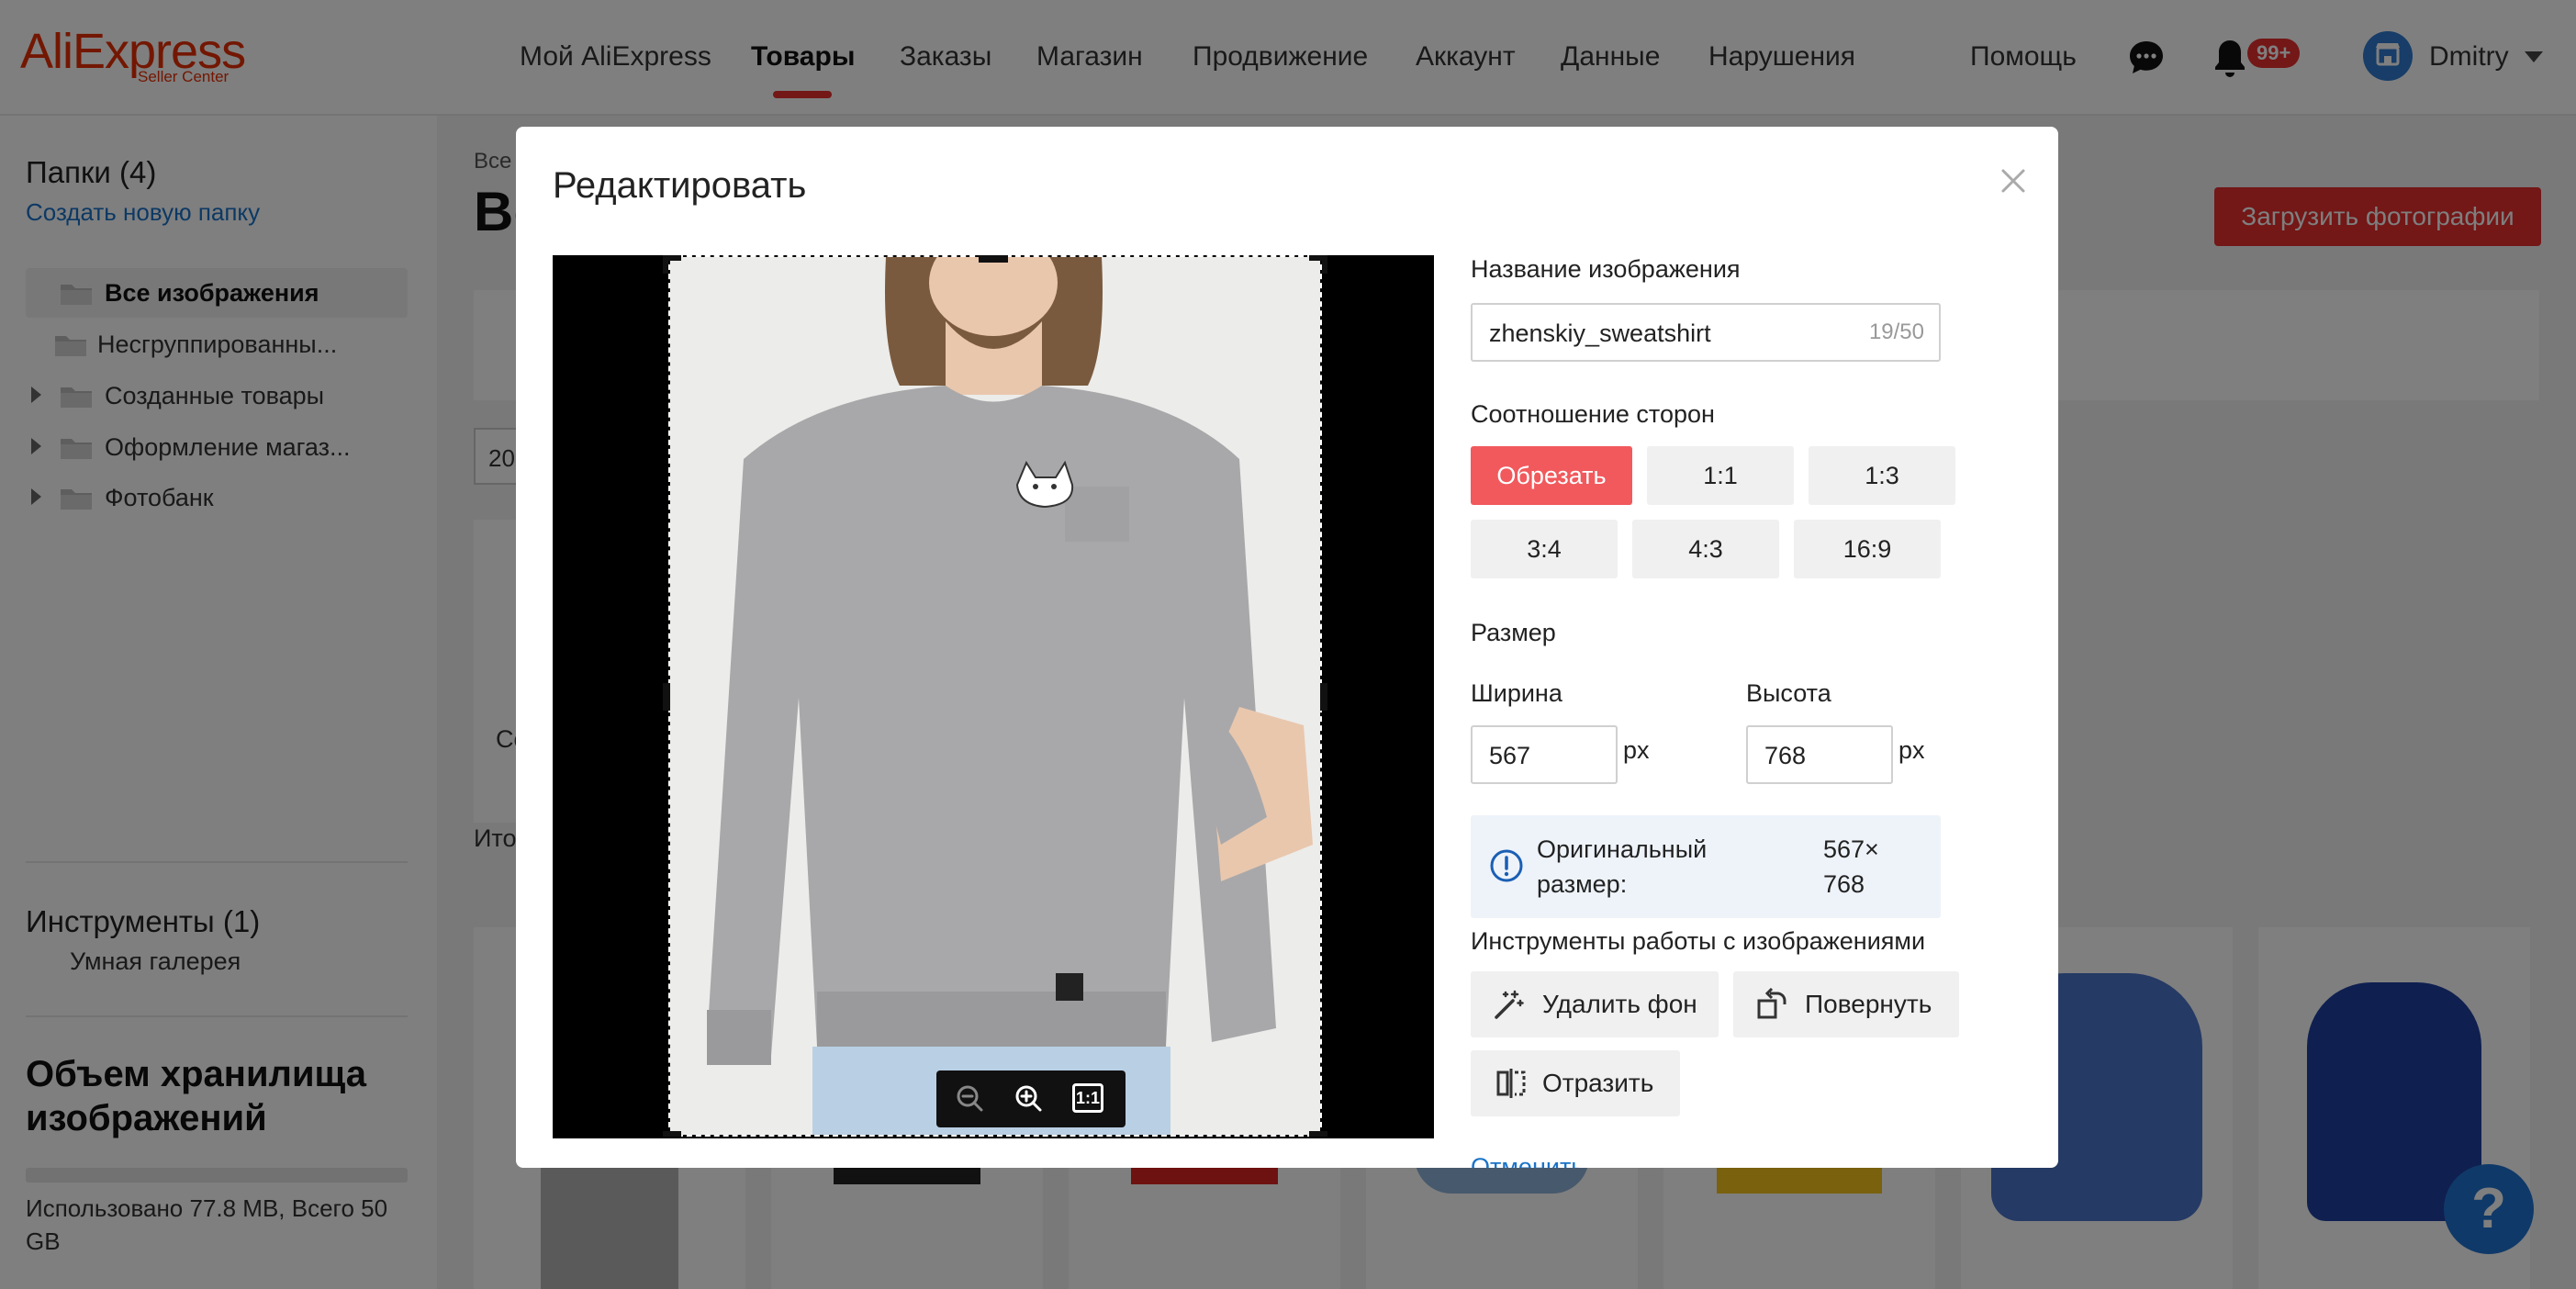 This screenshot has height=1289, width=2576. What do you see at coordinates (1882, 475) in the screenshot?
I see `ratio-1-3-button: 1:3` at bounding box center [1882, 475].